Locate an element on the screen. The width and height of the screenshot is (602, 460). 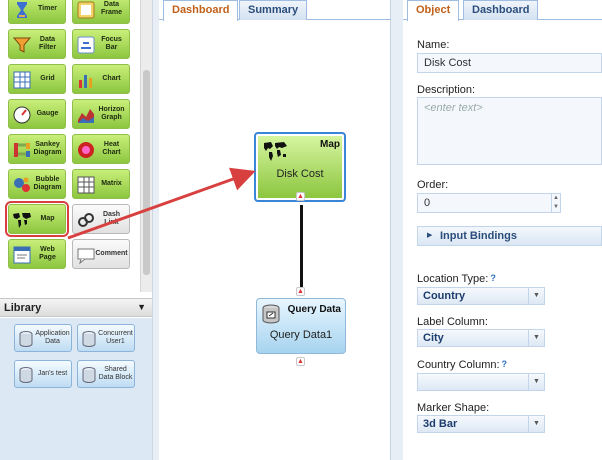
hourglass-icon is located at coordinates (22, 10).